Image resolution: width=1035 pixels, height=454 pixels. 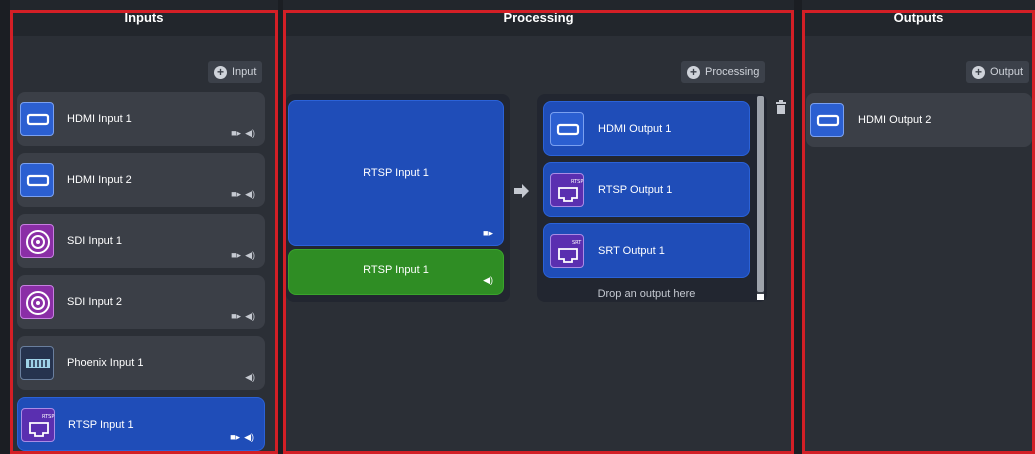 I want to click on input-label: SDI Input 1, so click(x=95, y=241).